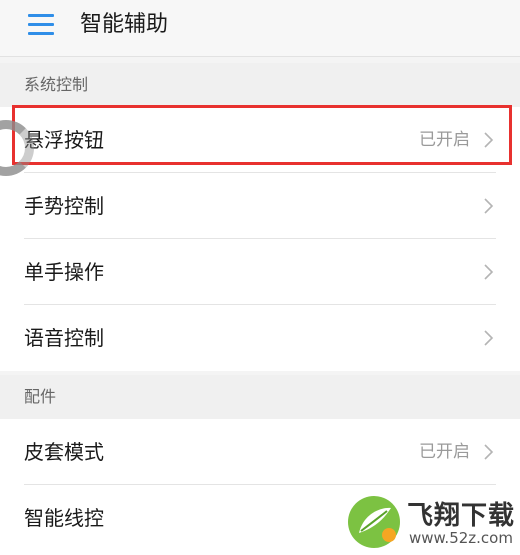 Image resolution: width=520 pixels, height=555 pixels. I want to click on list-item-label: 悬浮按钮, so click(64, 140).